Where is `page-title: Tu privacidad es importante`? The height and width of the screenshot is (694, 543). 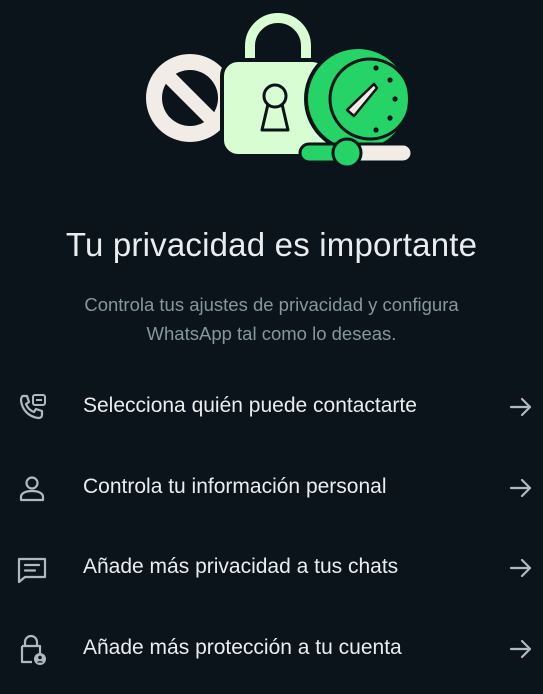
page-title: Tu privacidad es importante is located at coordinates (271, 244).